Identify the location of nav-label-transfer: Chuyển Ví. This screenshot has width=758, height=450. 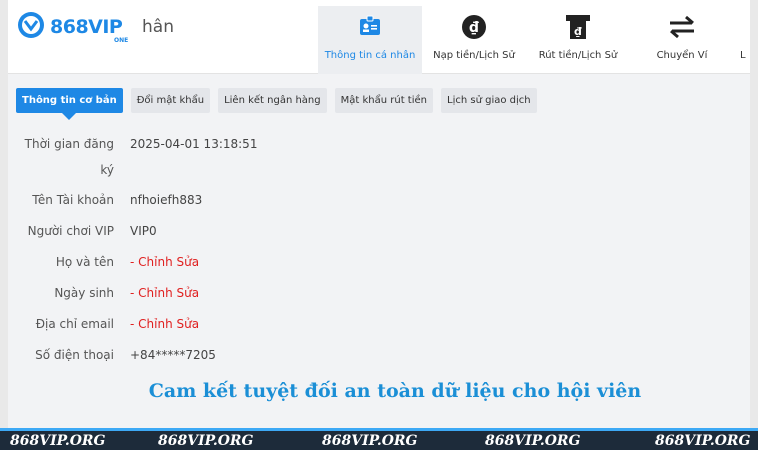
(682, 55).